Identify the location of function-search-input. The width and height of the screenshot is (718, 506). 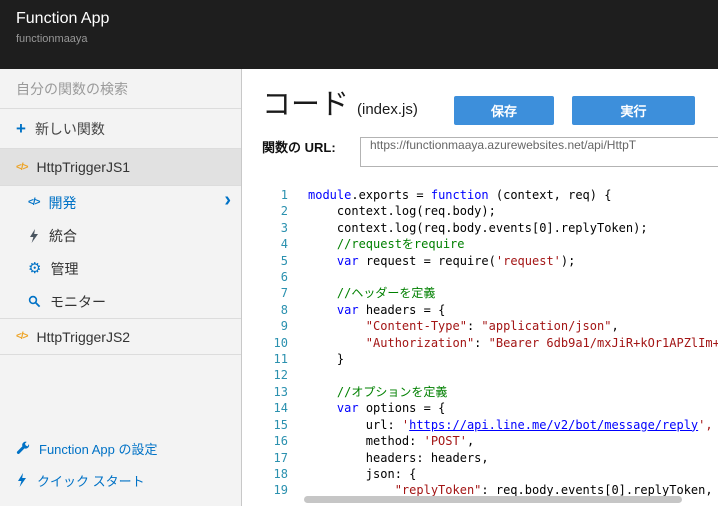
(120, 88).